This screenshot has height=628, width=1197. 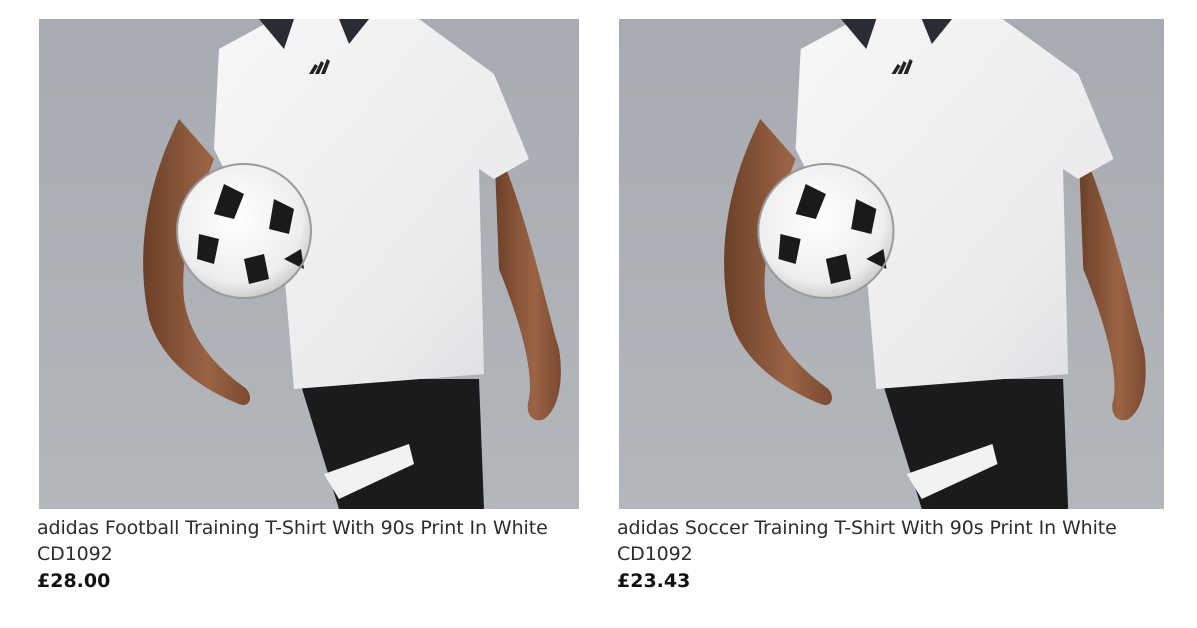 I want to click on product-price: £28.00, so click(x=74, y=581).